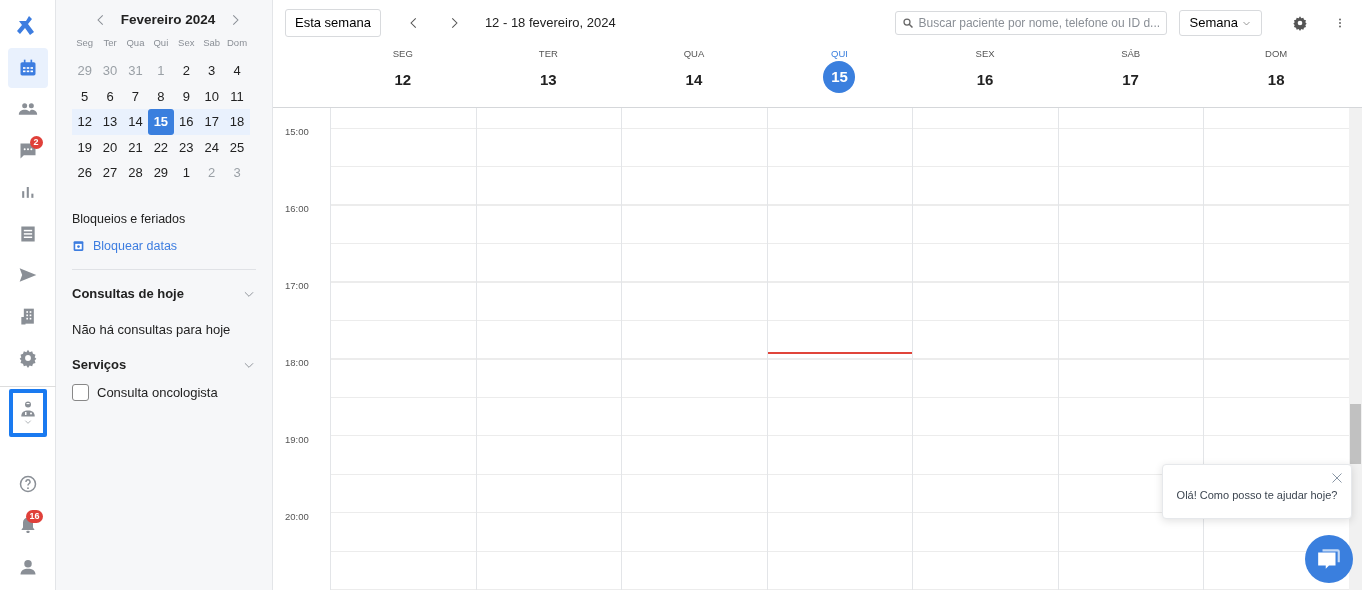  I want to click on chat-button, so click(1329, 559).